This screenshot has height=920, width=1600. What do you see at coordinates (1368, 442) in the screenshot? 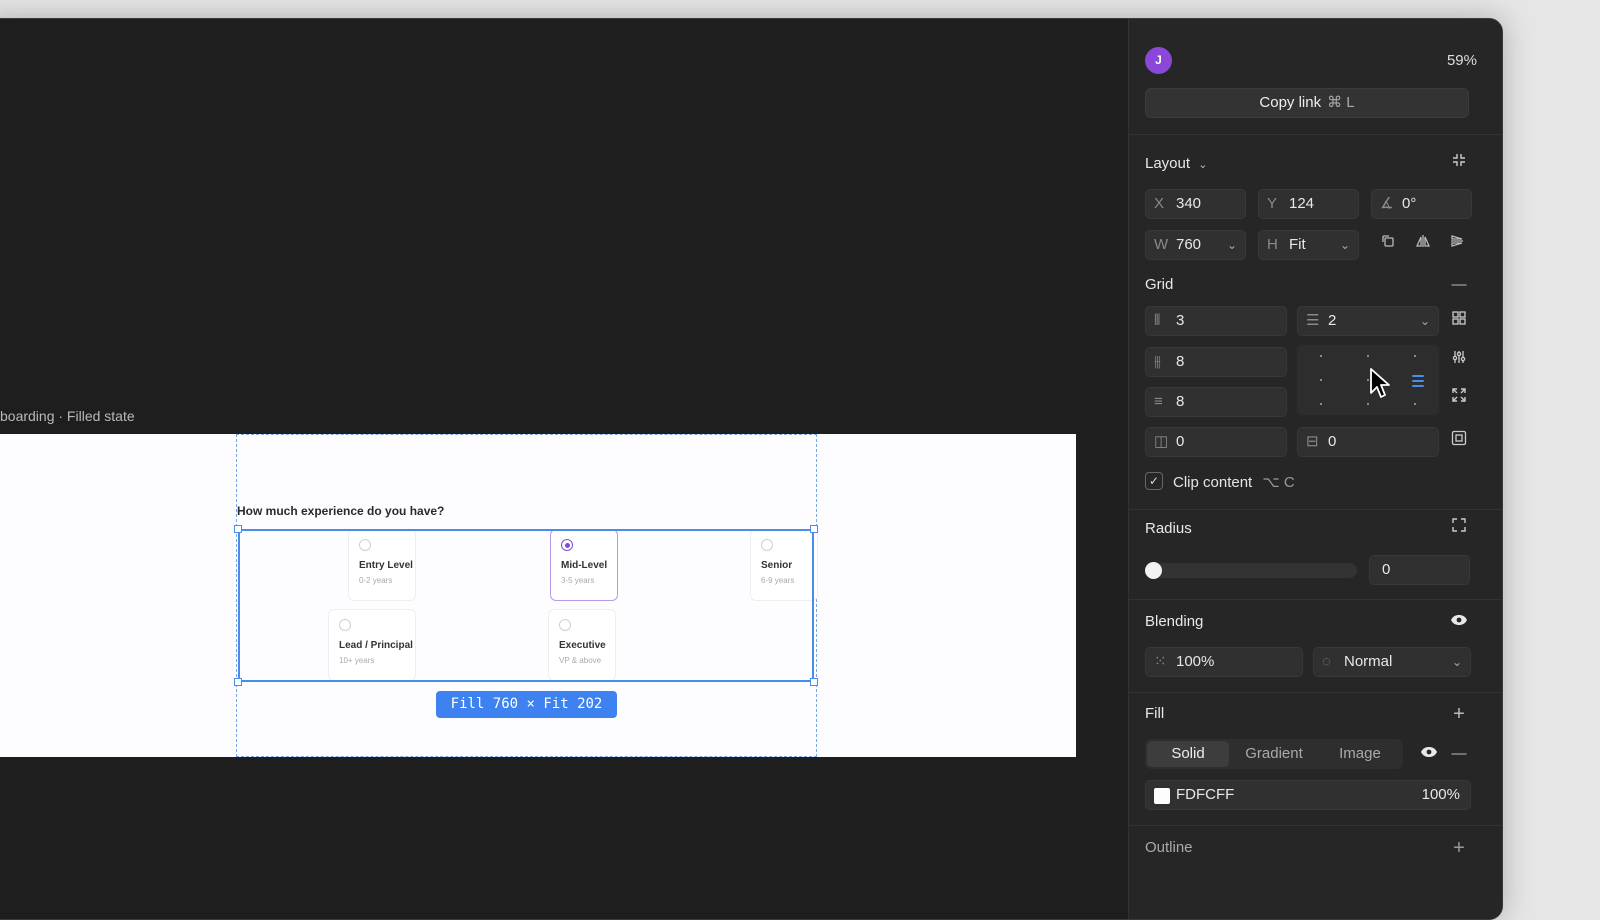
I see `padding-vertical-field: ⊟ 0` at bounding box center [1368, 442].